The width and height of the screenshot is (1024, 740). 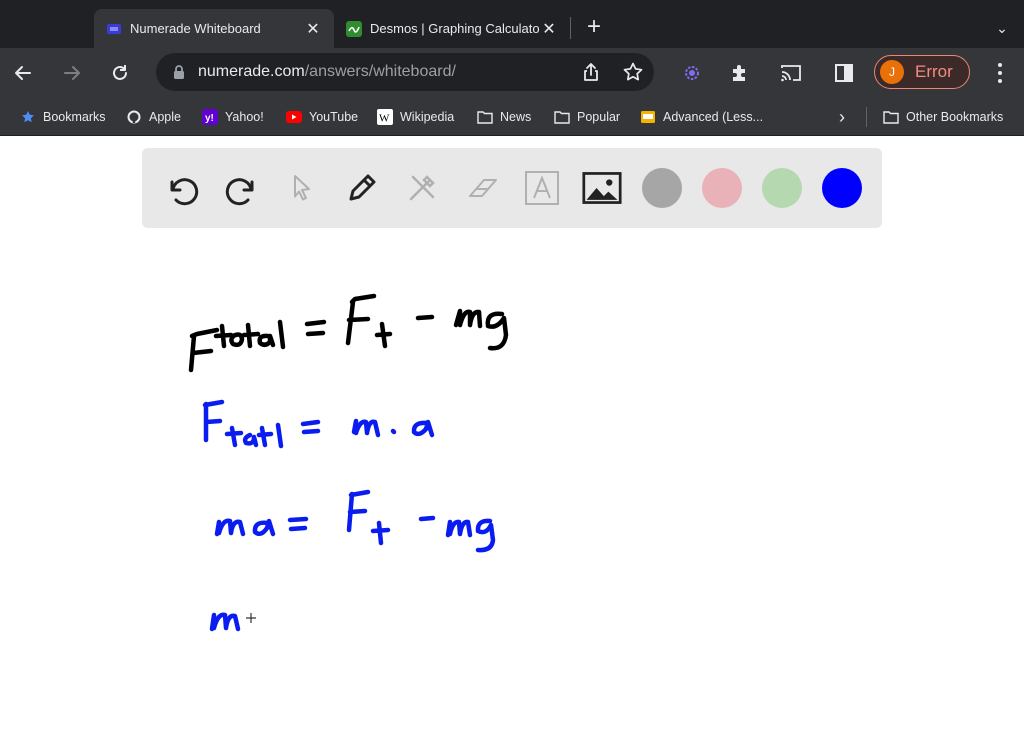 I want to click on color-swatch-green, so click(x=782, y=188).